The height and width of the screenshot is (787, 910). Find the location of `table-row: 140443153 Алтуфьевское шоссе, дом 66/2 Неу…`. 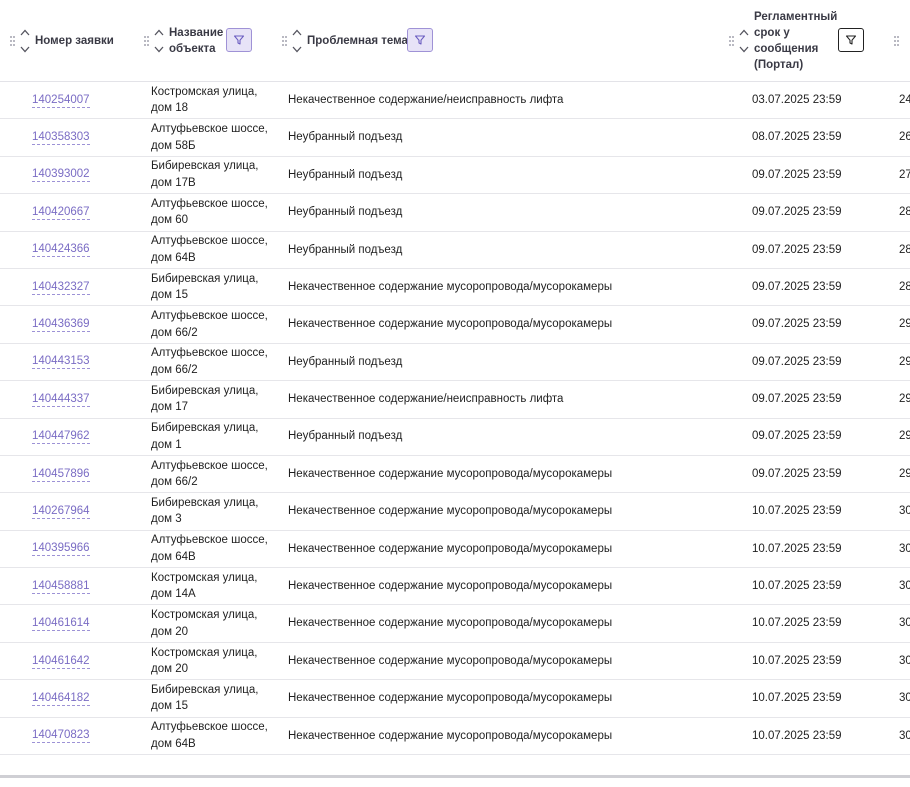

table-row: 140443153 Алтуфьевское шоссе, дом 66/2 Неу… is located at coordinates (455, 363).